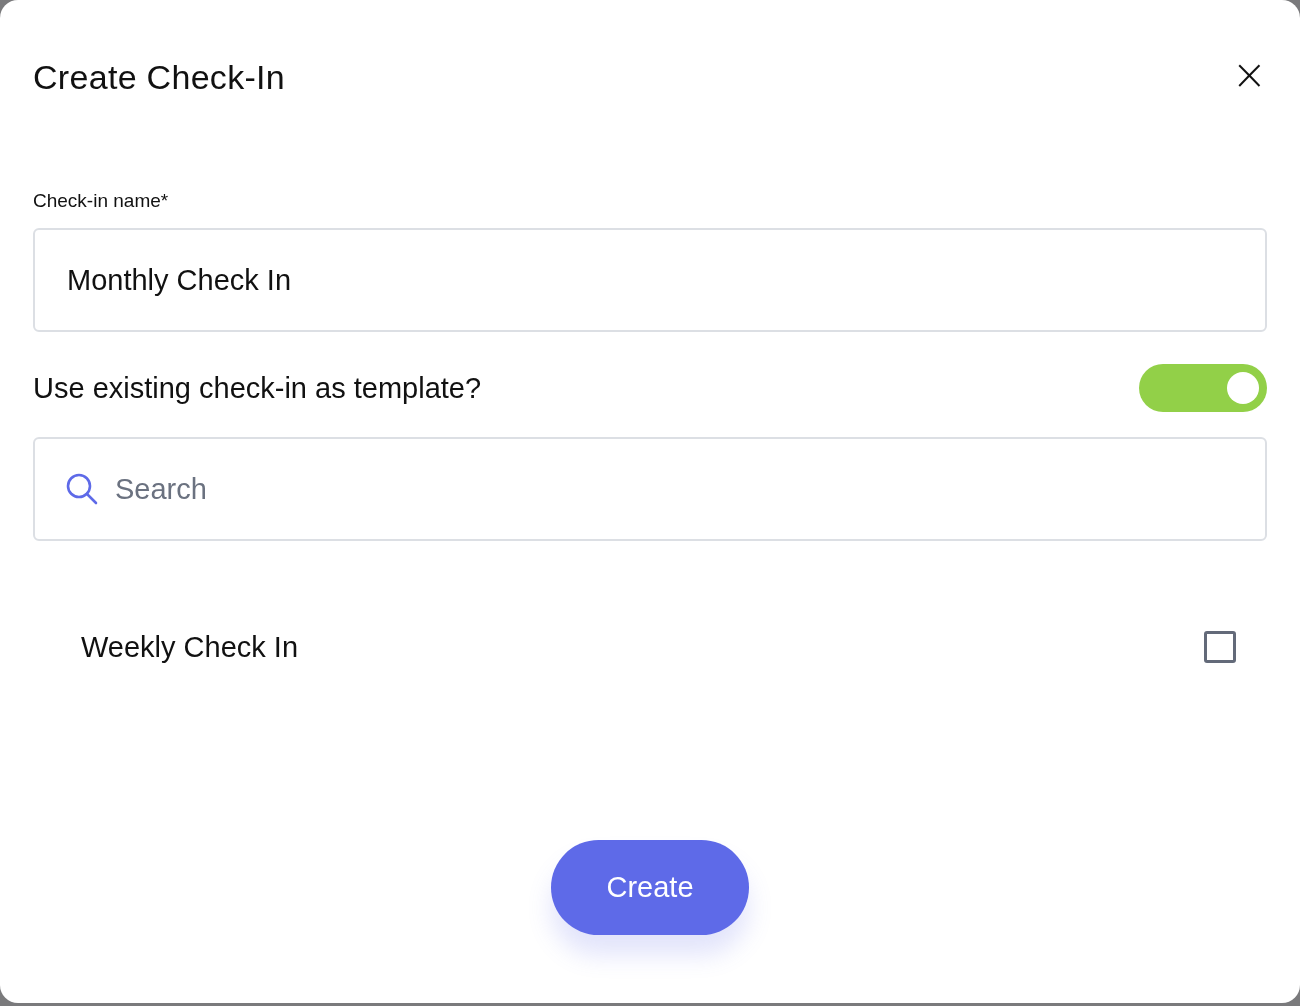 The height and width of the screenshot is (1006, 1300). I want to click on template-name: Weekly Check In, so click(190, 647).